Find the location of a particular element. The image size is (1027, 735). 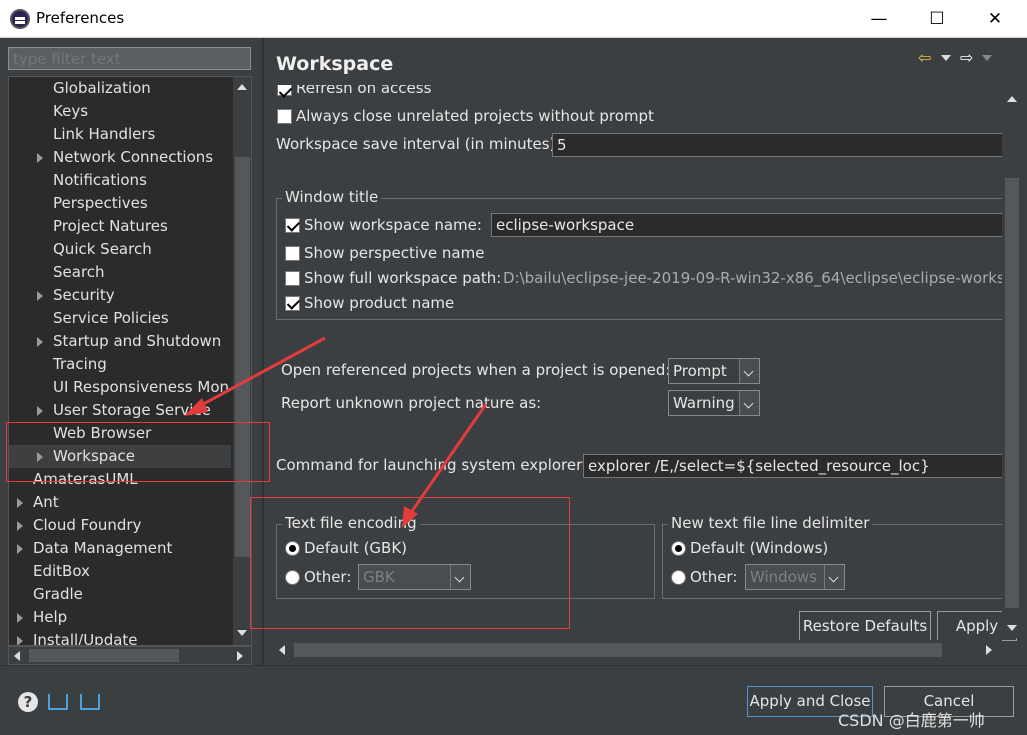

annotation-arrow-2-head is located at coordinates (410, 517).